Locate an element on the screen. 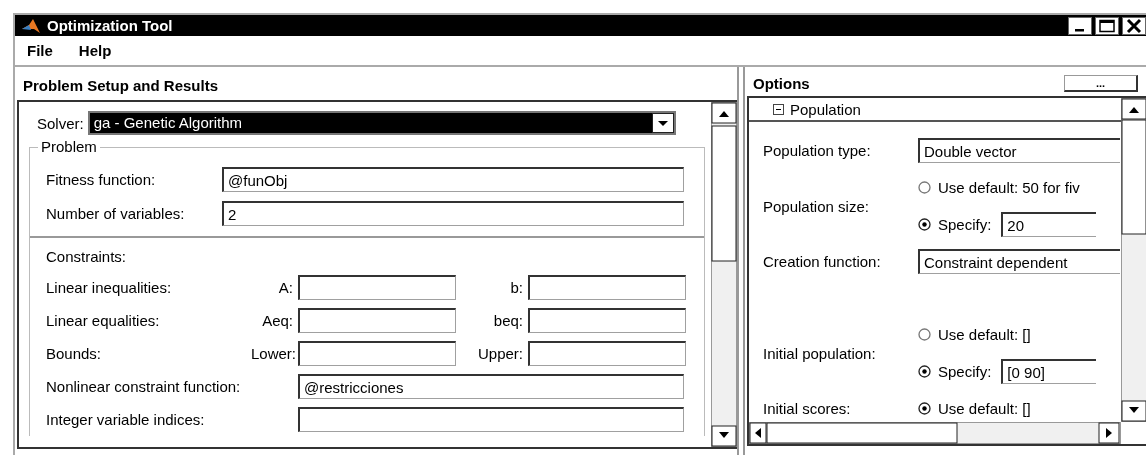  menu-item: Help is located at coordinates (95, 50).